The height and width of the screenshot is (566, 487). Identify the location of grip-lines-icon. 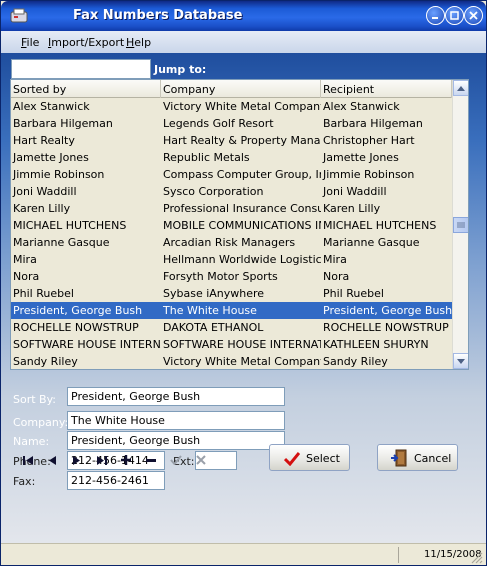
(461, 225).